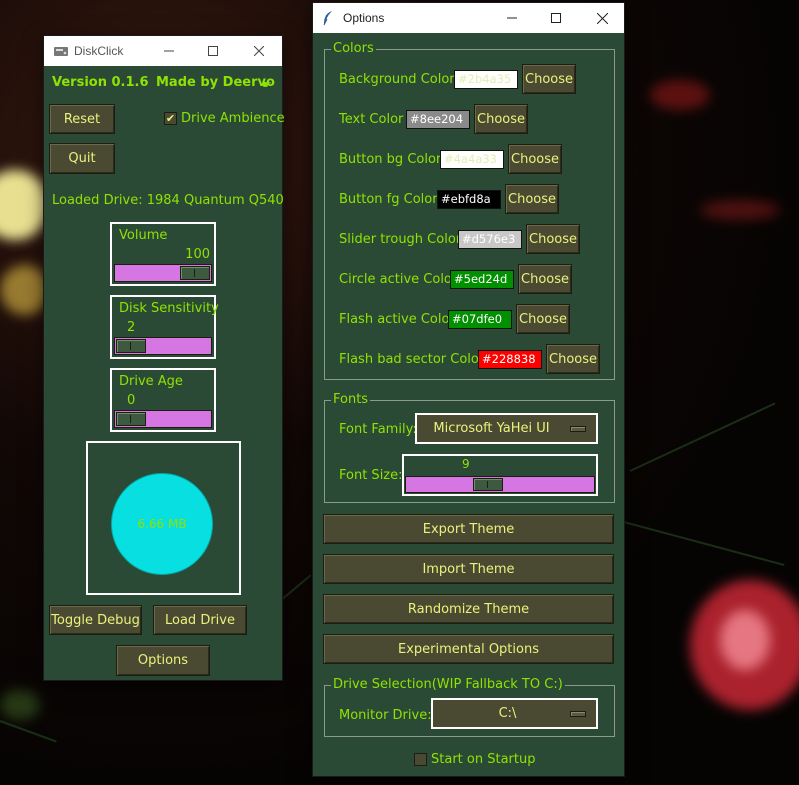  What do you see at coordinates (397, 79) in the screenshot?
I see `color-row-label: Background Color` at bounding box center [397, 79].